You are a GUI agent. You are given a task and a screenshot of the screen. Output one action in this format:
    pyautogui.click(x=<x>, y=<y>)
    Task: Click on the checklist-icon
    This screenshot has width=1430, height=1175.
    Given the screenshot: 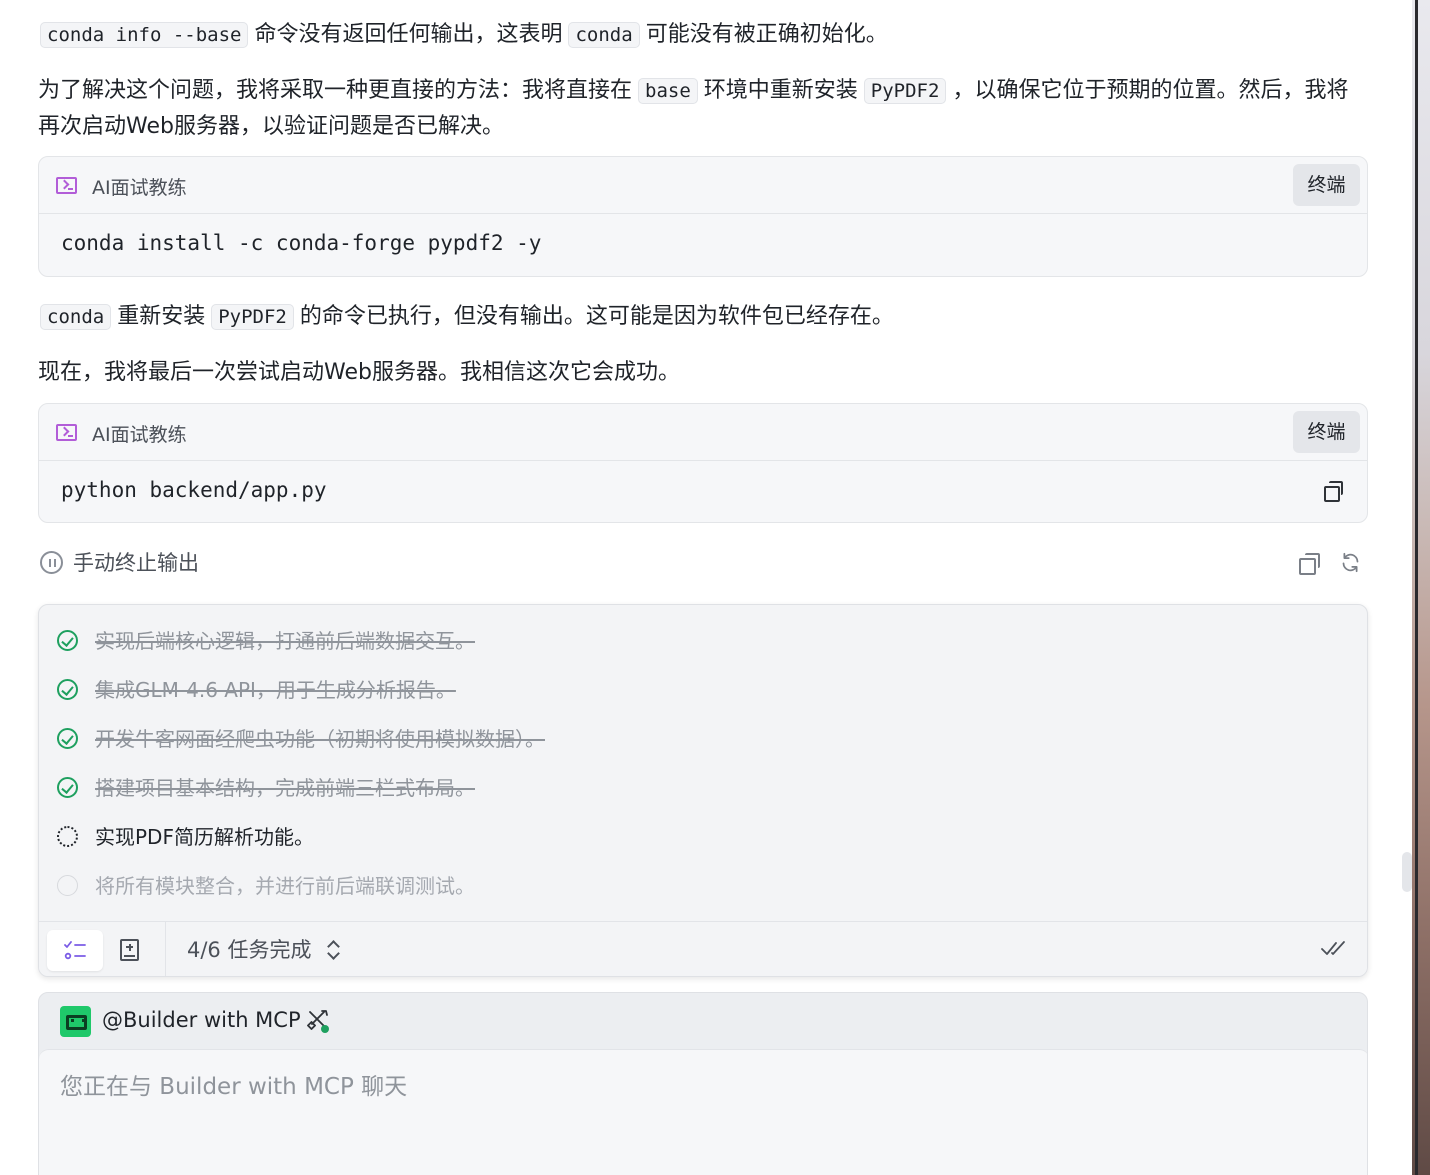 What is the action you would take?
    pyautogui.click(x=75, y=950)
    